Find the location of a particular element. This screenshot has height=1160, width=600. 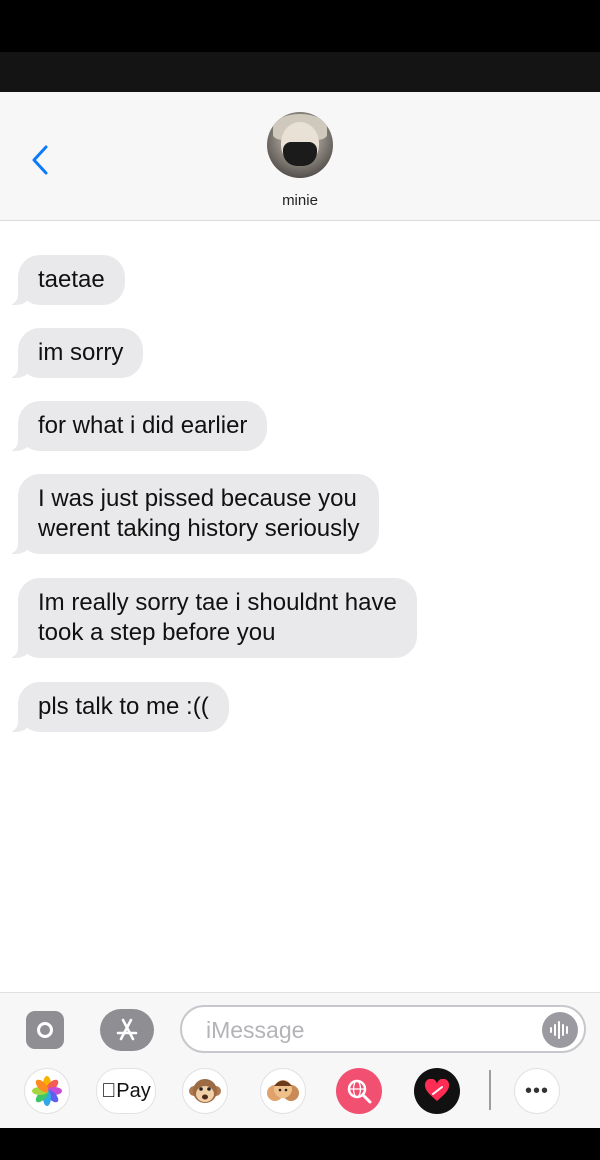

more-dots-icon: ••• is located at coordinates (536, 1090).